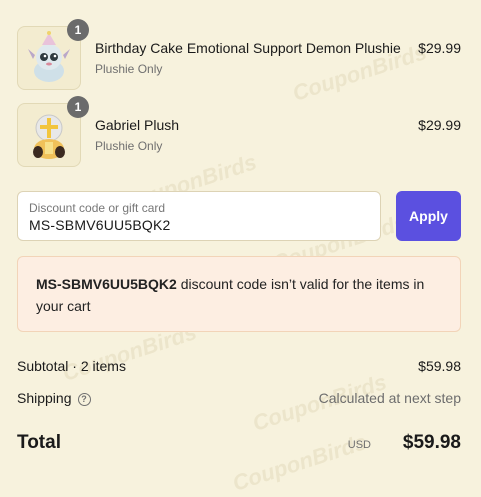  I want to click on item-name: Gabriel Plush, so click(137, 125).